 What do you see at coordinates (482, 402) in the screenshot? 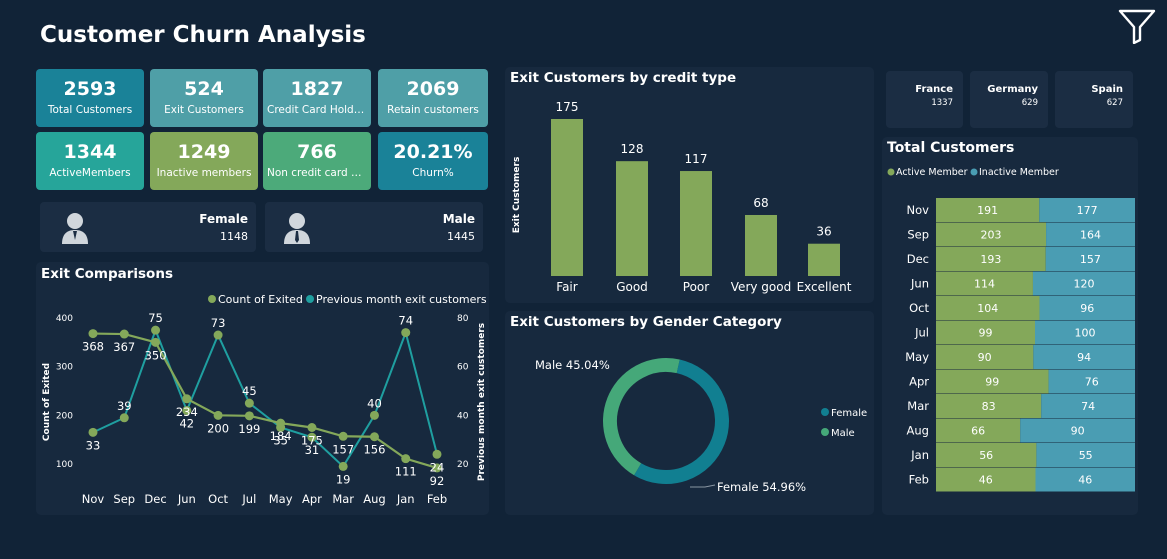
I see `y2-axis-label: Previous month exit customers` at bounding box center [482, 402].